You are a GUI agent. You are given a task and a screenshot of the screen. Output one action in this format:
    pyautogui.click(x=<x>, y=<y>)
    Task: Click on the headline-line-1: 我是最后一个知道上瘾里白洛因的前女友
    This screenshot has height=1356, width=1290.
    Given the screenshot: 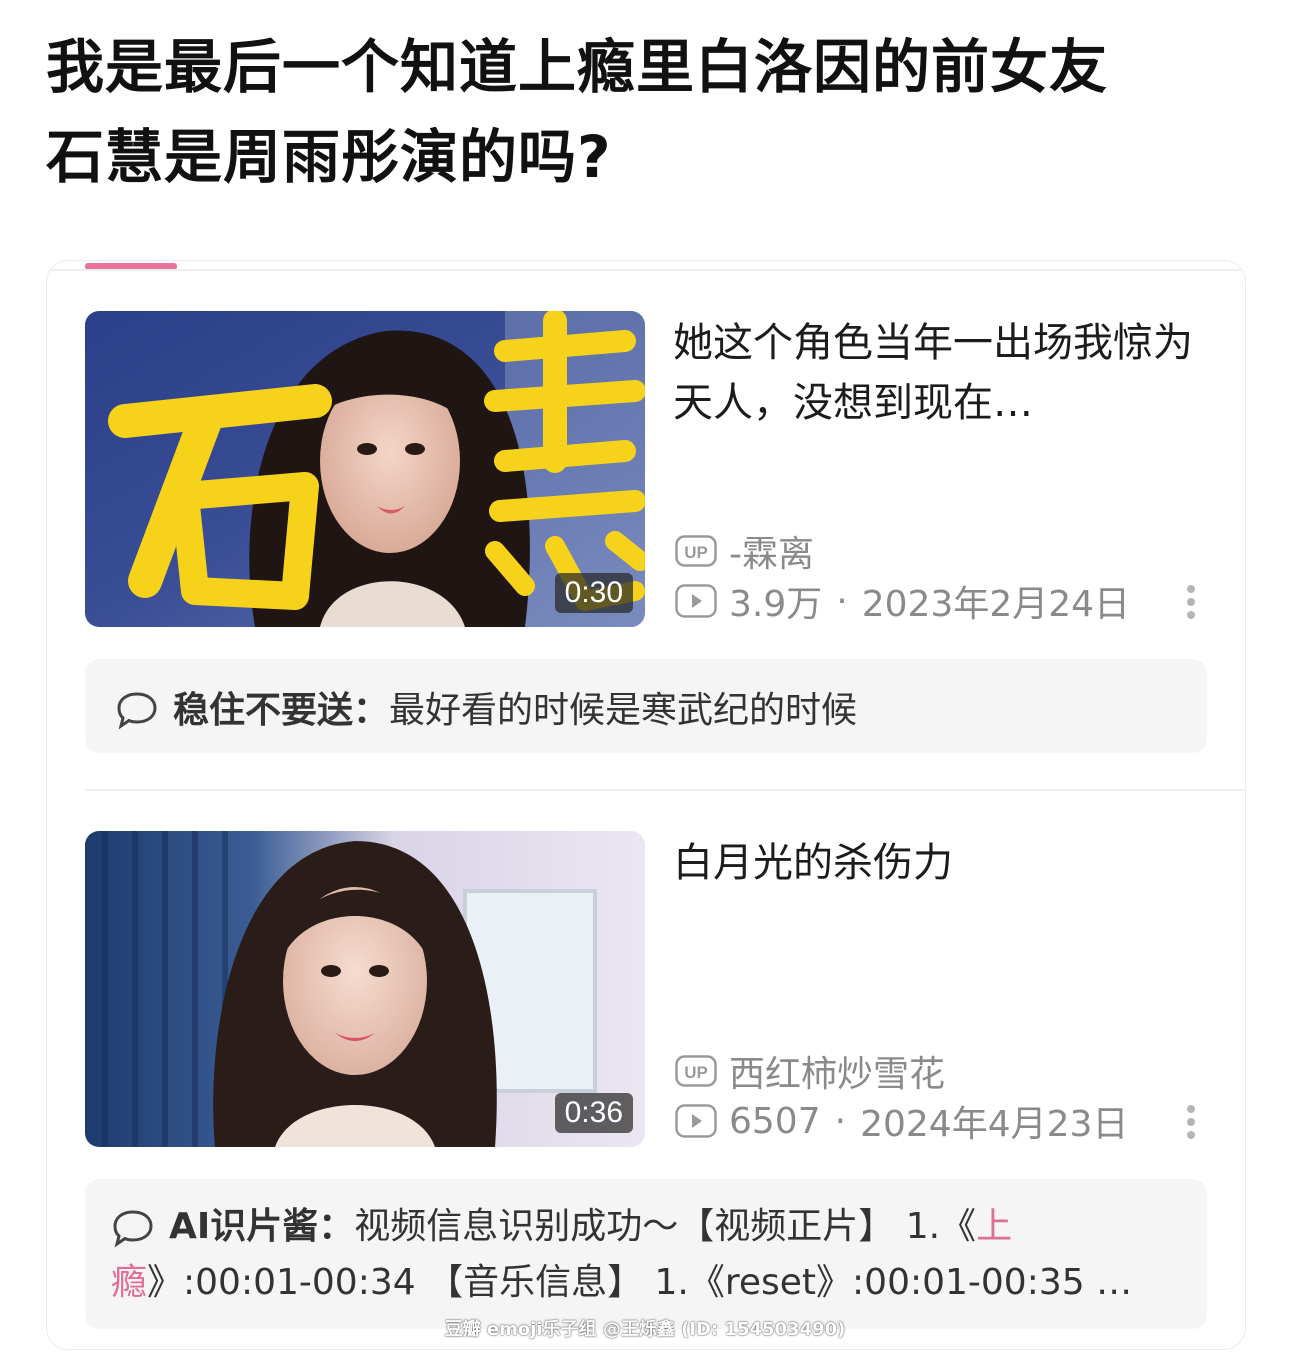 What is the action you would take?
    pyautogui.click(x=577, y=67)
    